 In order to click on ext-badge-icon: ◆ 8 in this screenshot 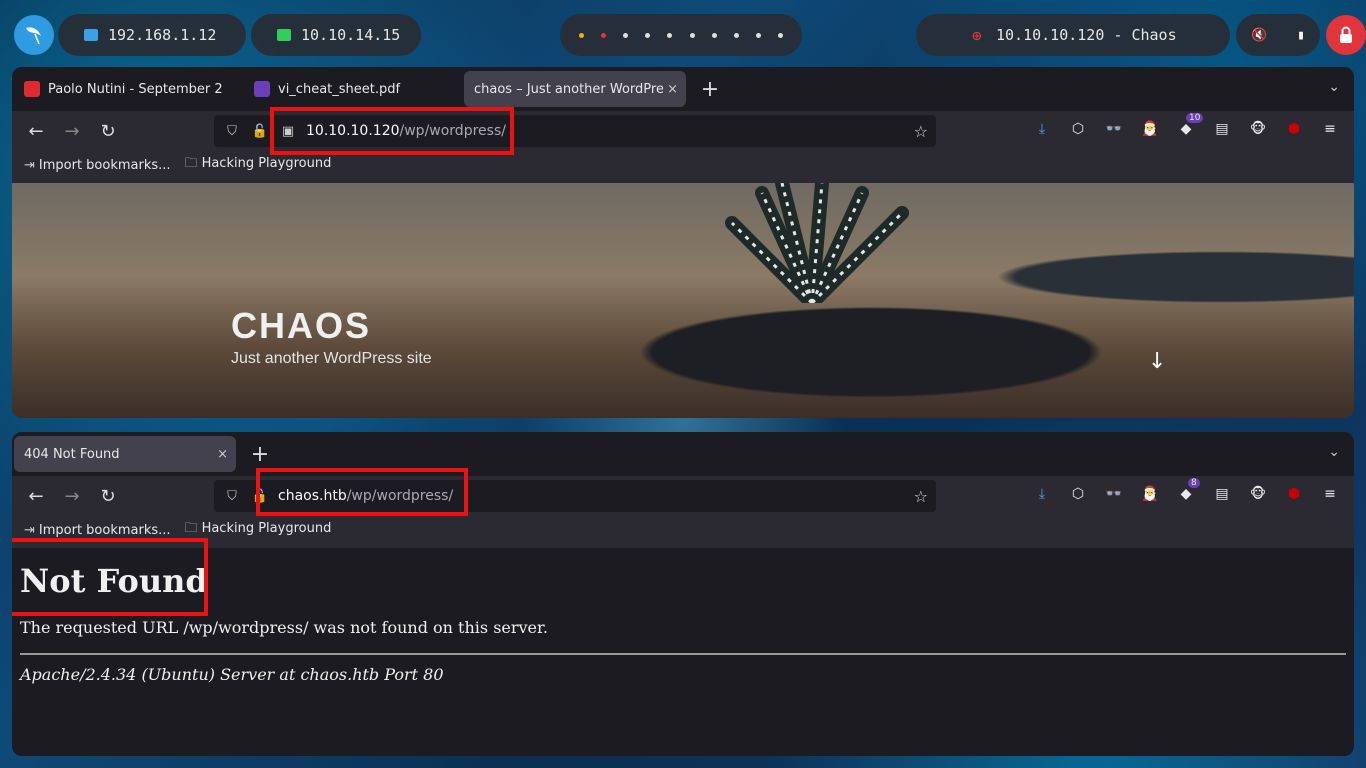, I will do `click(1186, 490)`.